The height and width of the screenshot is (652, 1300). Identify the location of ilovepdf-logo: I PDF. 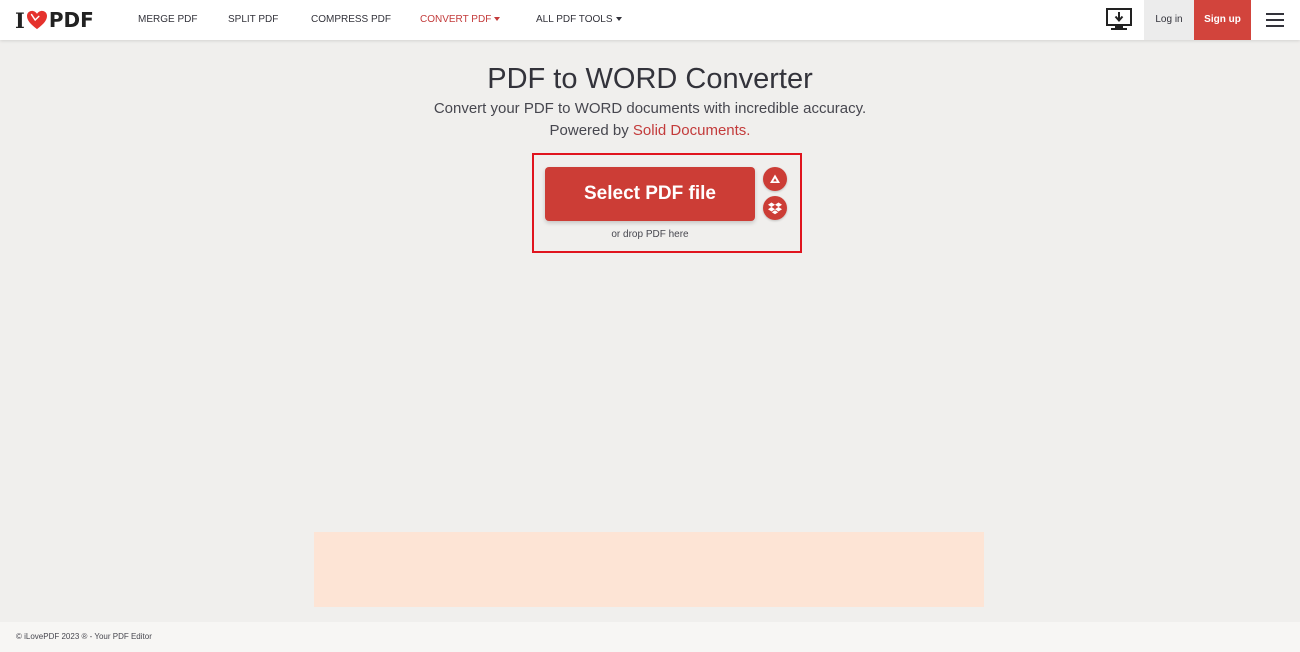
(54, 20).